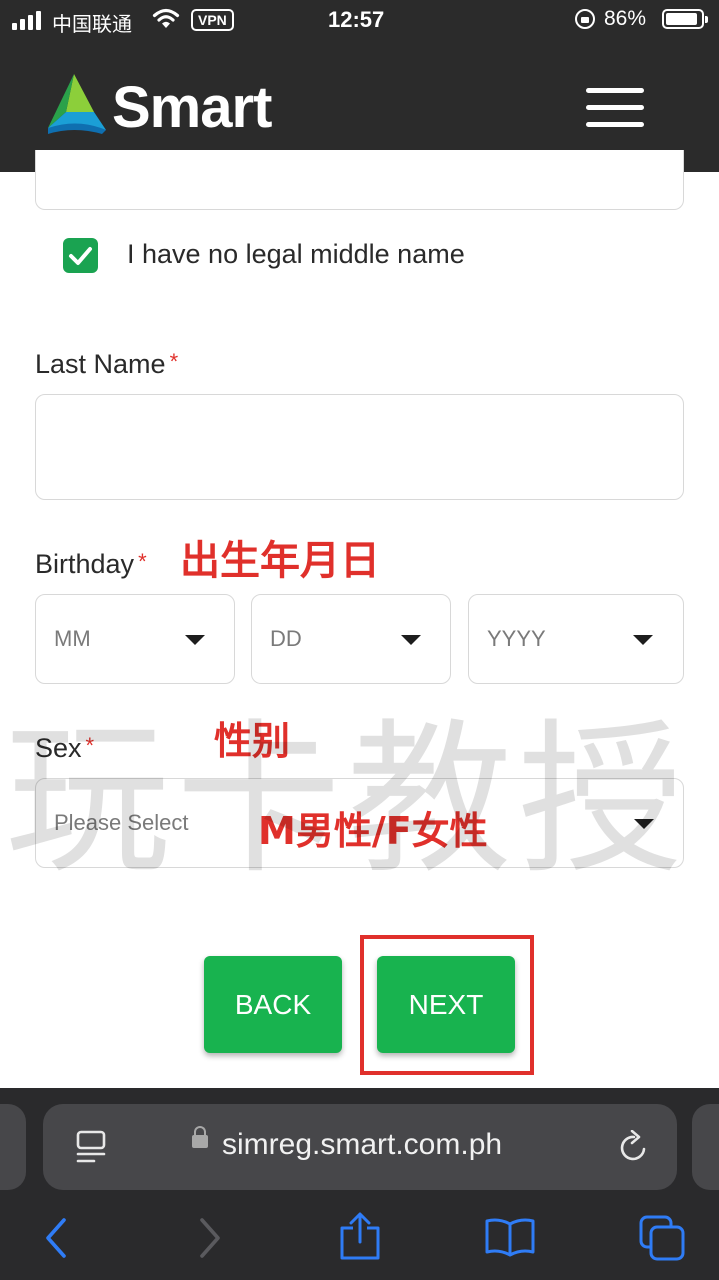 This screenshot has width=719, height=1280. I want to click on menu-button, so click(615, 108).